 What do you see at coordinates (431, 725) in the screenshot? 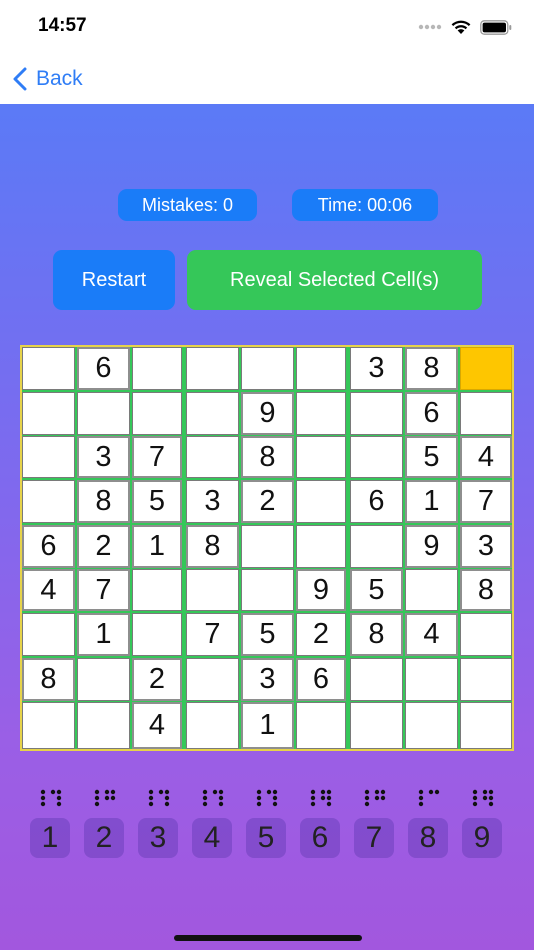
I see `sudoku-cell-r9c8` at bounding box center [431, 725].